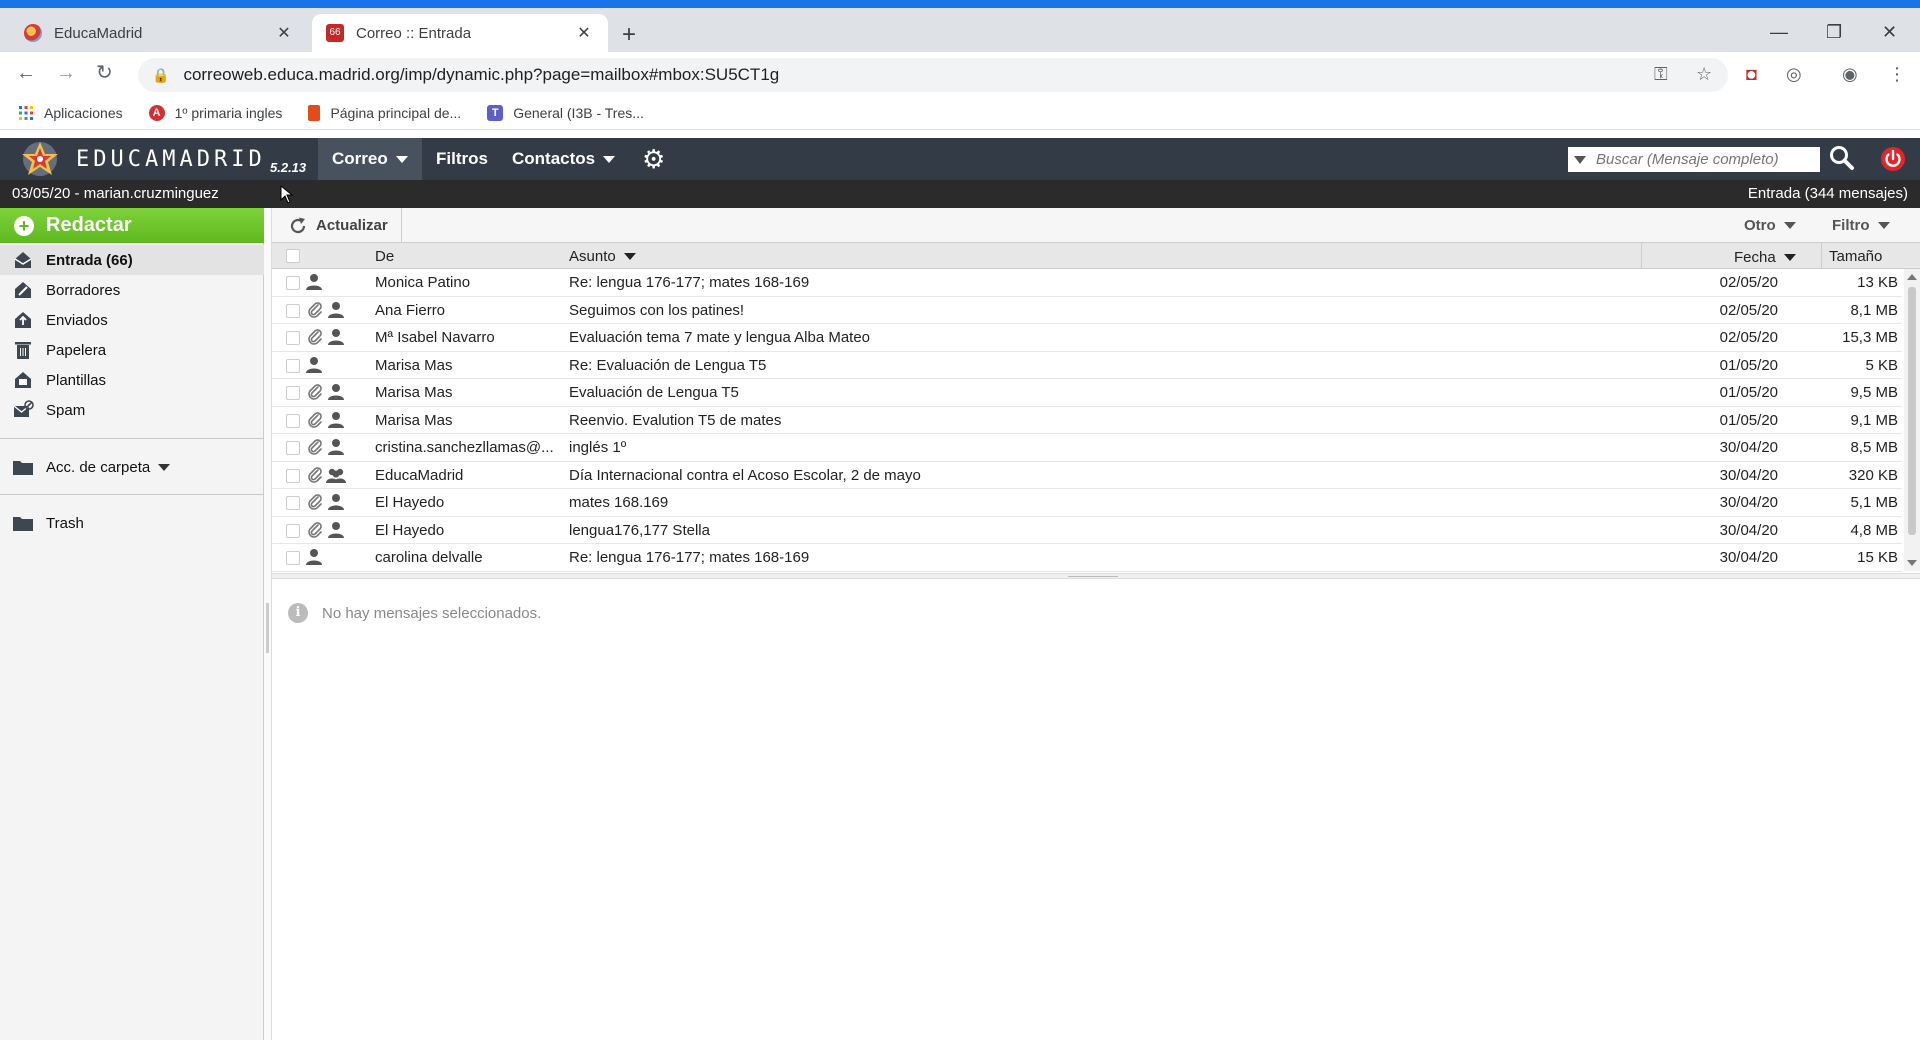 This screenshot has width=1920, height=1040. I want to click on educamadrid-favicon-icon, so click(33, 33).